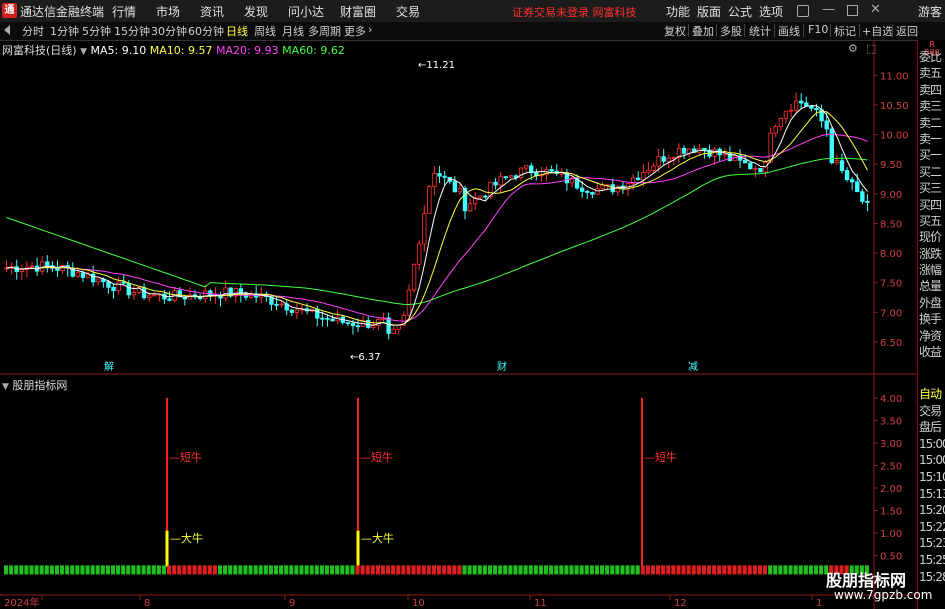 The width and height of the screenshot is (945, 609). Describe the element at coordinates (845, 31) in the screenshot. I see `btn-biaoji: 标记` at that location.